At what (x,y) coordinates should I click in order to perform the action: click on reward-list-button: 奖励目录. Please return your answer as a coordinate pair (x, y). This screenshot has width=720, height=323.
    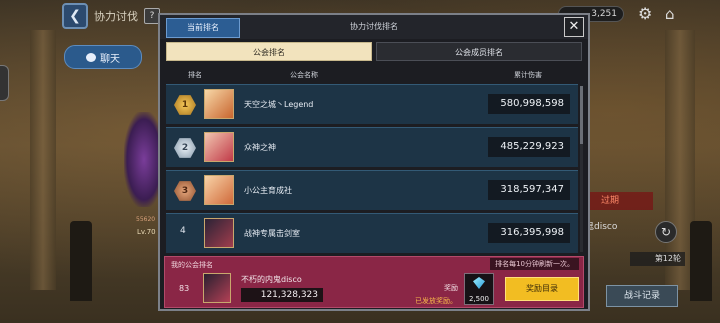
    Looking at the image, I should click on (542, 289).